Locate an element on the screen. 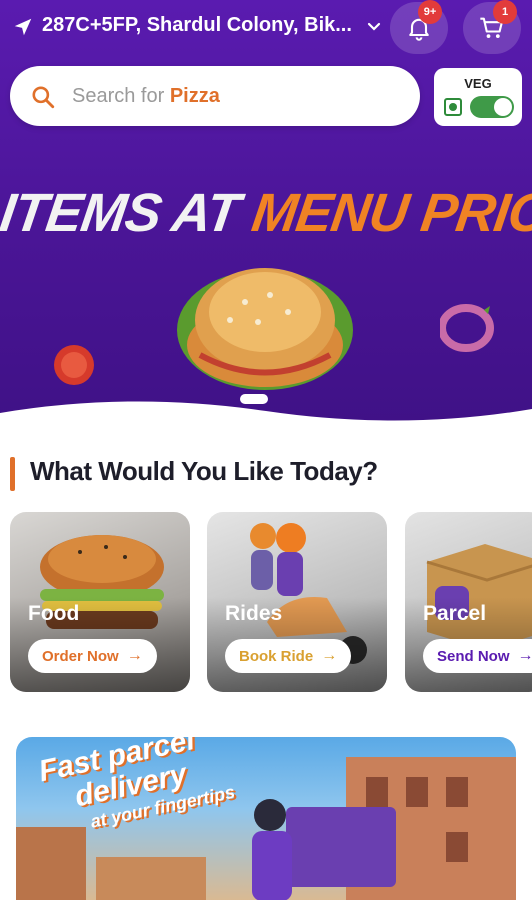  banner-title: ITEMS AT MENU PRICES is located at coordinates (266, 217).